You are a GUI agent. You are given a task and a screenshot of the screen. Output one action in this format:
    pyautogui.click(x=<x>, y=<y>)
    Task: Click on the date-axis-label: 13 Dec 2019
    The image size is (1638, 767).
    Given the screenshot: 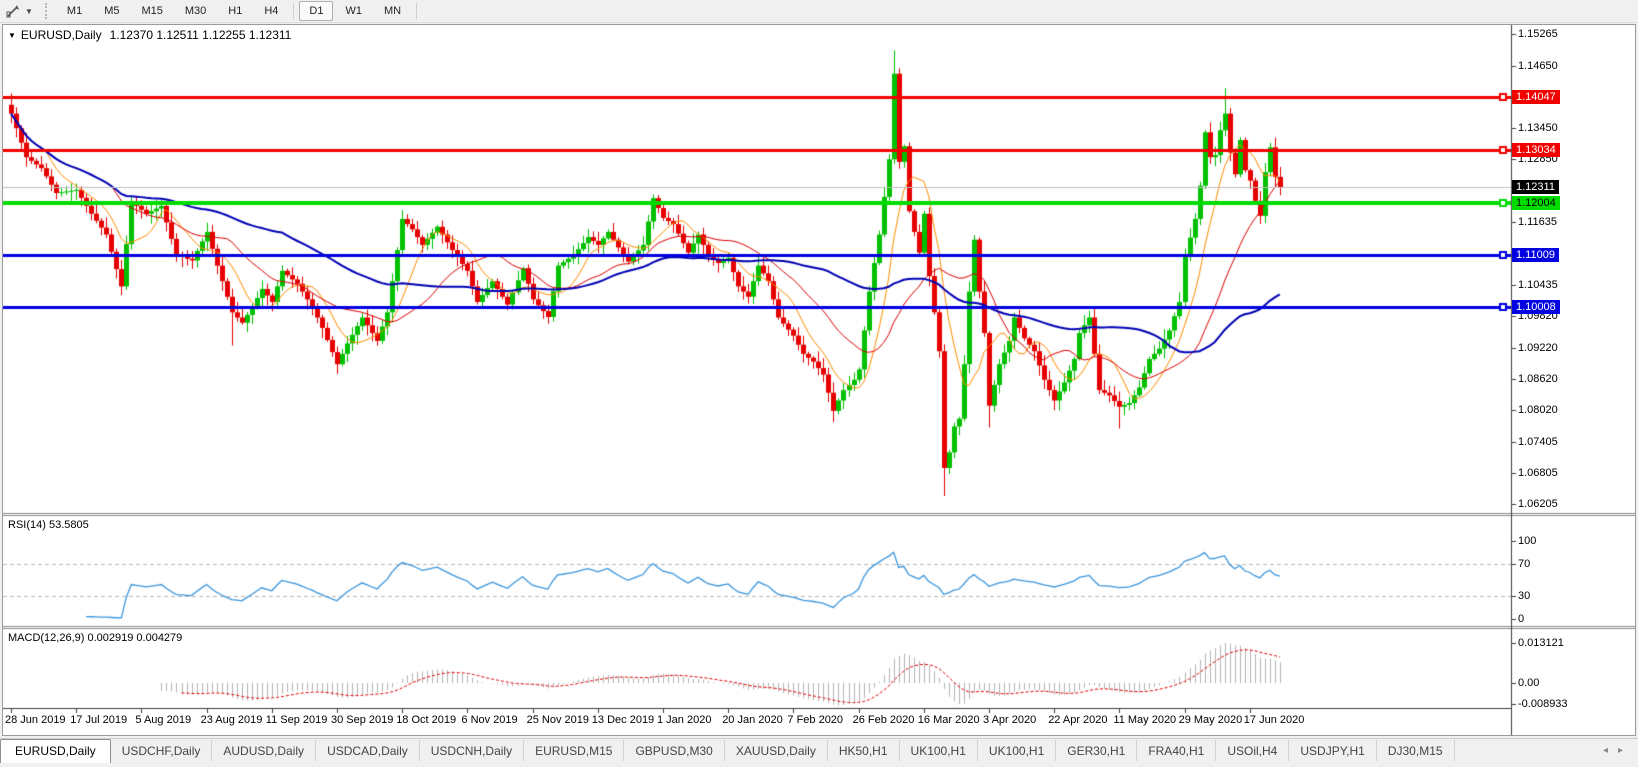 What is the action you would take?
    pyautogui.click(x=623, y=720)
    